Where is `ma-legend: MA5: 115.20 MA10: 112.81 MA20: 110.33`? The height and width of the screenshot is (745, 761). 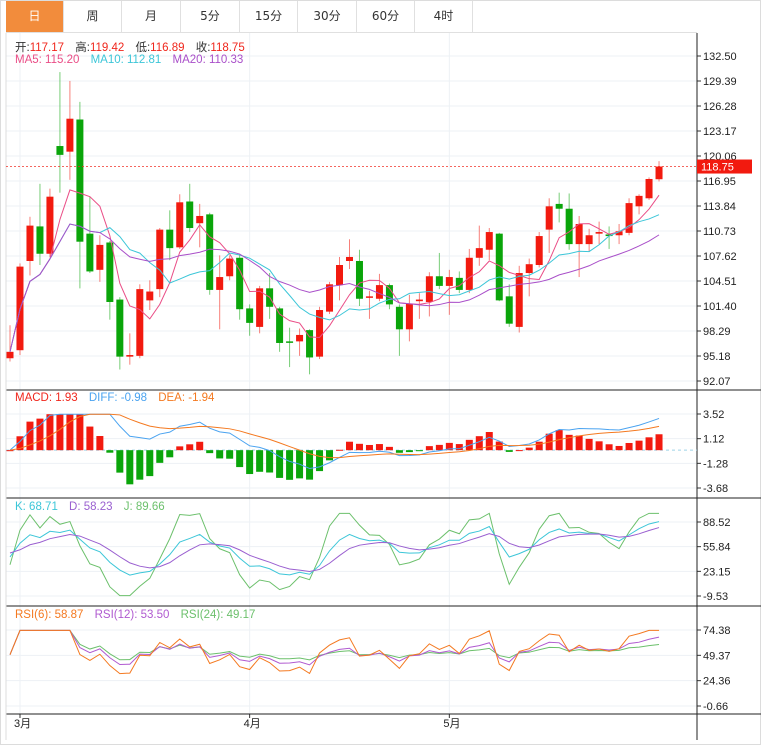
ma-legend: MA5: 115.20 MA10: 112.81 MA20: 110.33 is located at coordinates (133, 60).